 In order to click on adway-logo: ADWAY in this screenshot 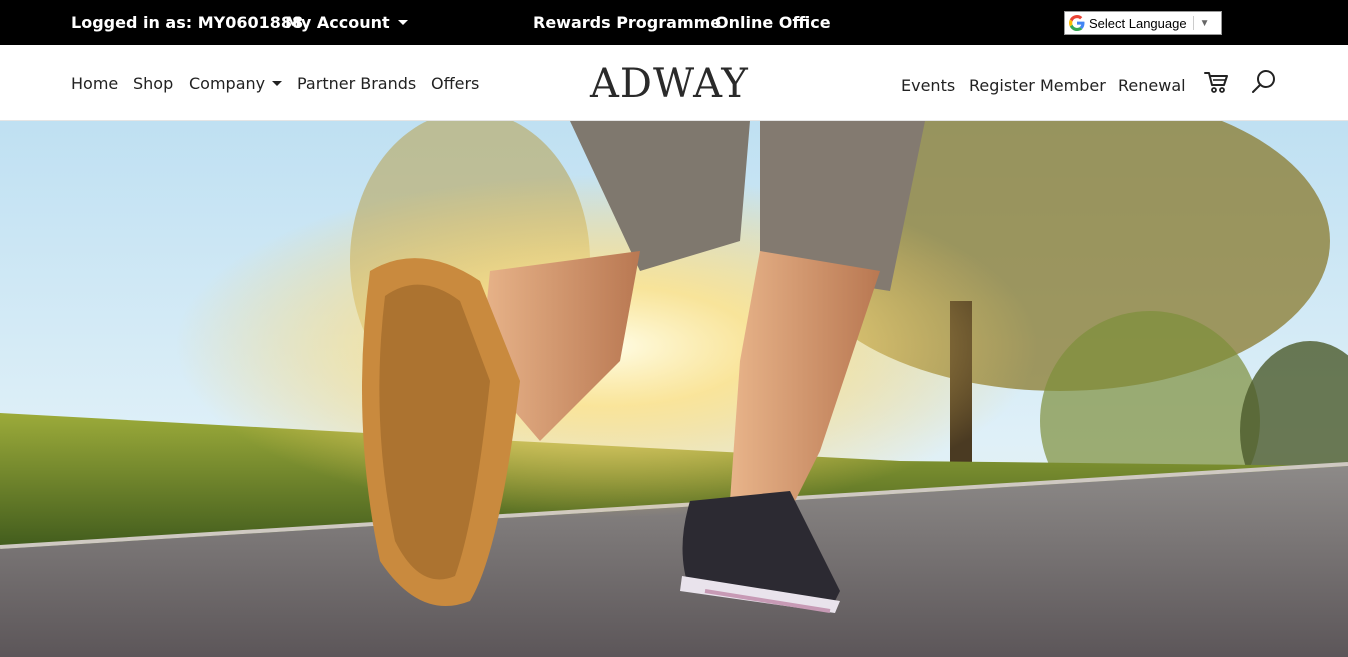, I will do `click(676, 84)`.